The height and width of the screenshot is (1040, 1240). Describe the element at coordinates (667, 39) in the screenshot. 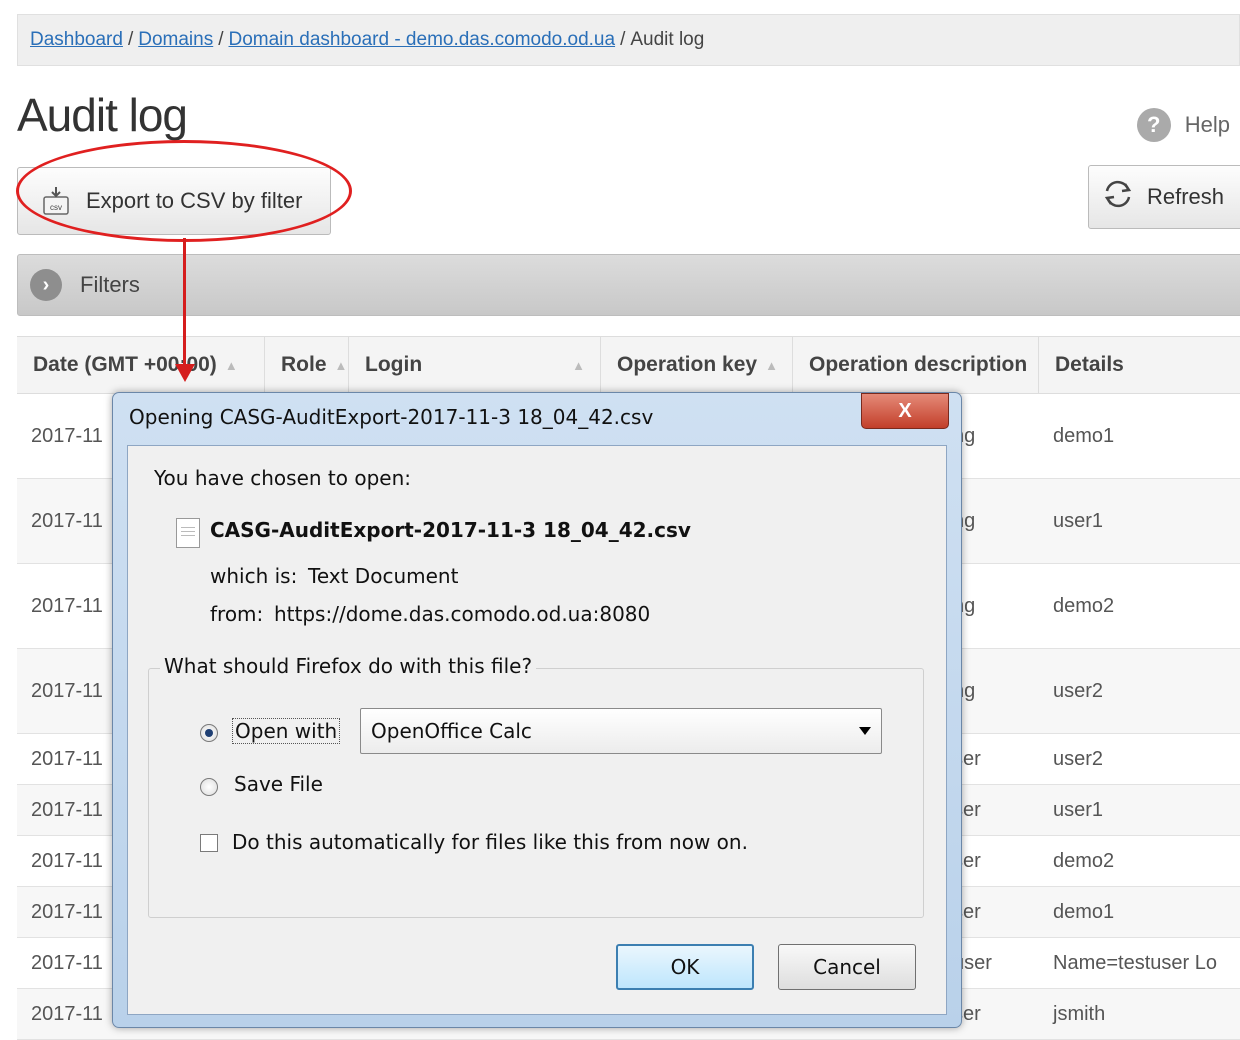

I see `breadcrumb-current: Audit log` at that location.